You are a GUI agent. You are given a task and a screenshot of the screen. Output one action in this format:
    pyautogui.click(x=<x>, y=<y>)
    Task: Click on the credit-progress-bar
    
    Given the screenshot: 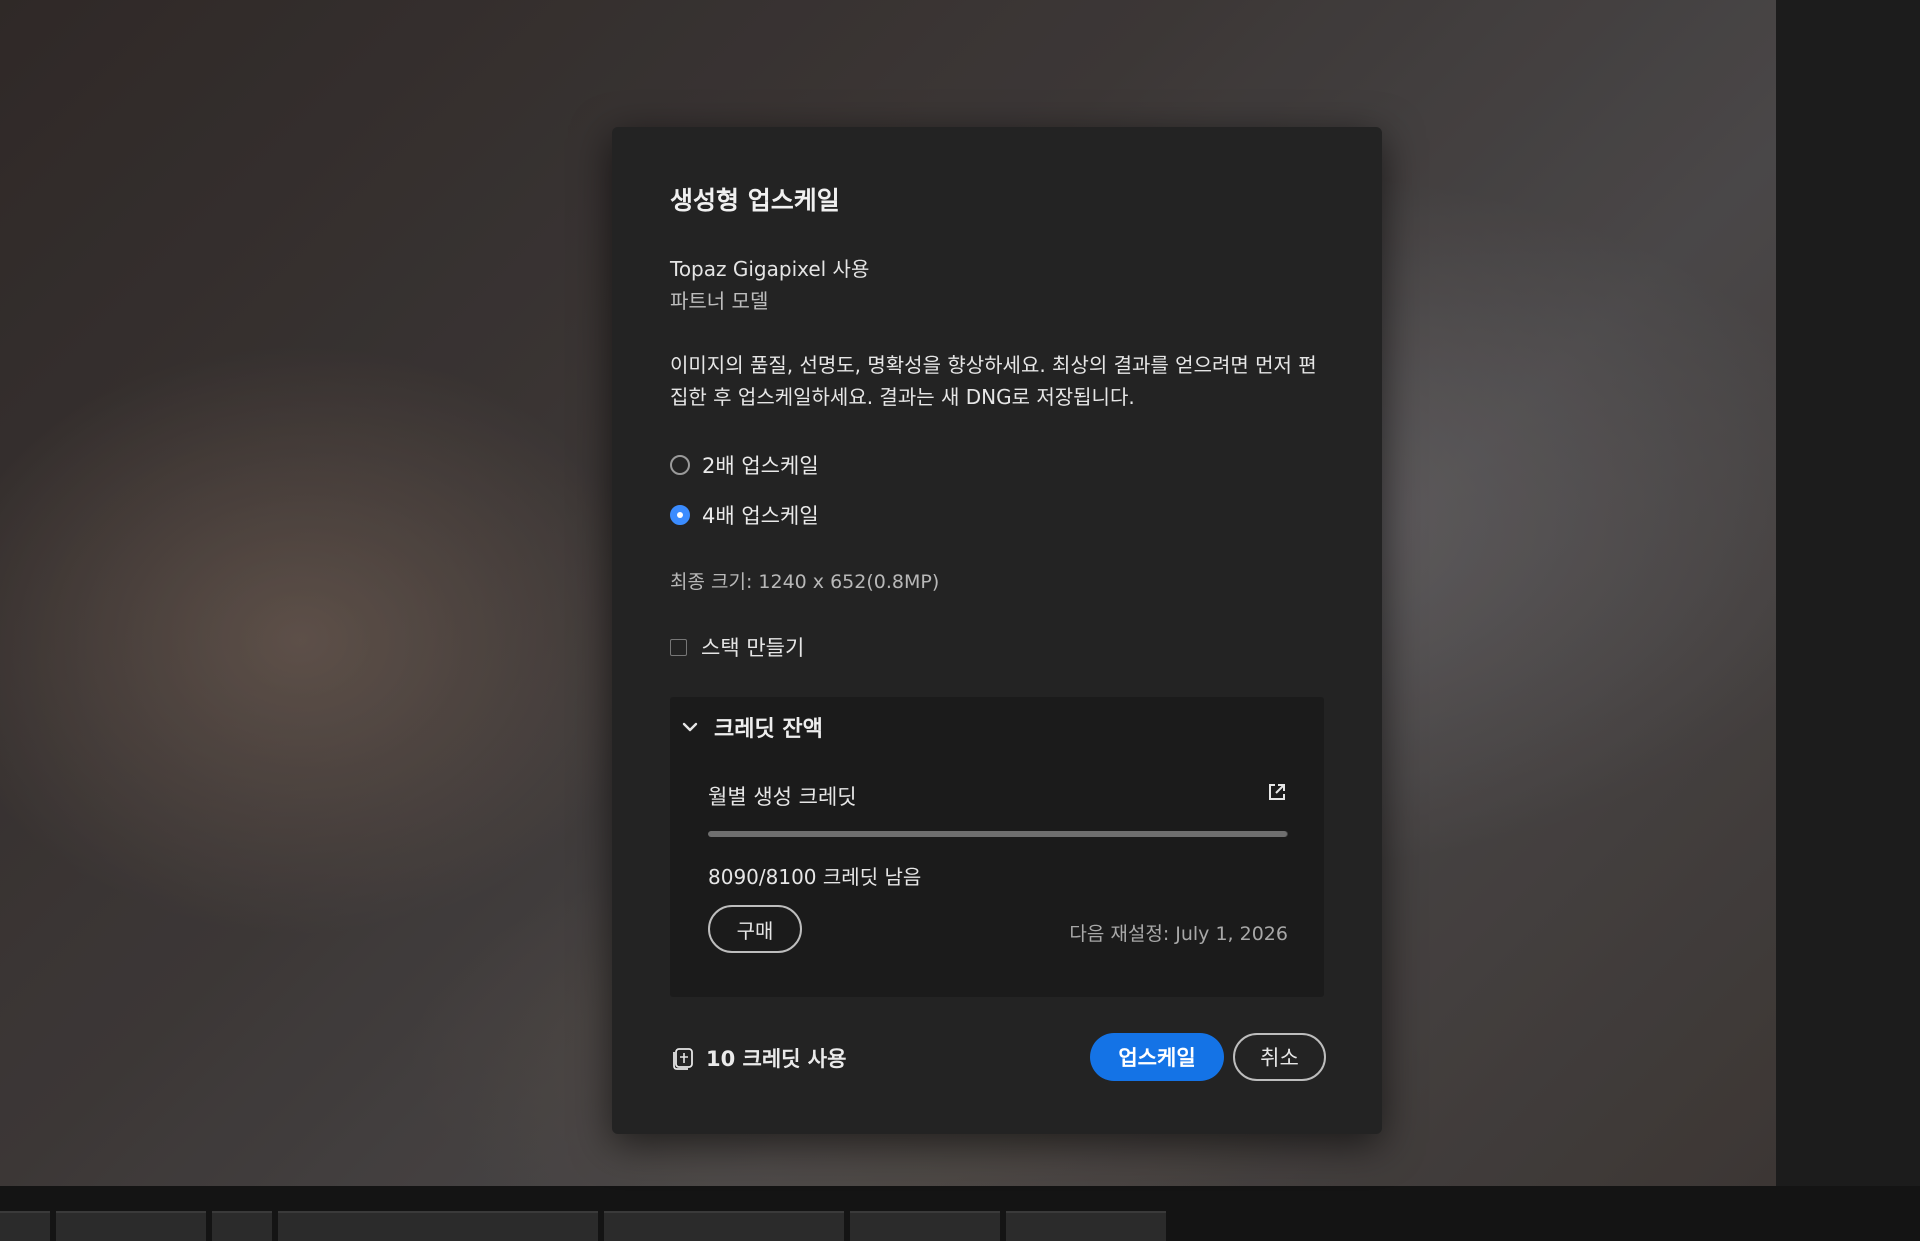 What is the action you would take?
    pyautogui.click(x=998, y=834)
    